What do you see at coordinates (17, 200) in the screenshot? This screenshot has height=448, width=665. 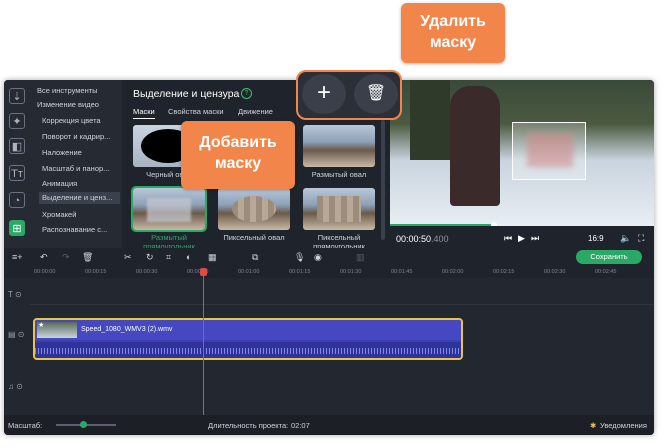 I see `clock-icon: ◔` at bounding box center [17, 200].